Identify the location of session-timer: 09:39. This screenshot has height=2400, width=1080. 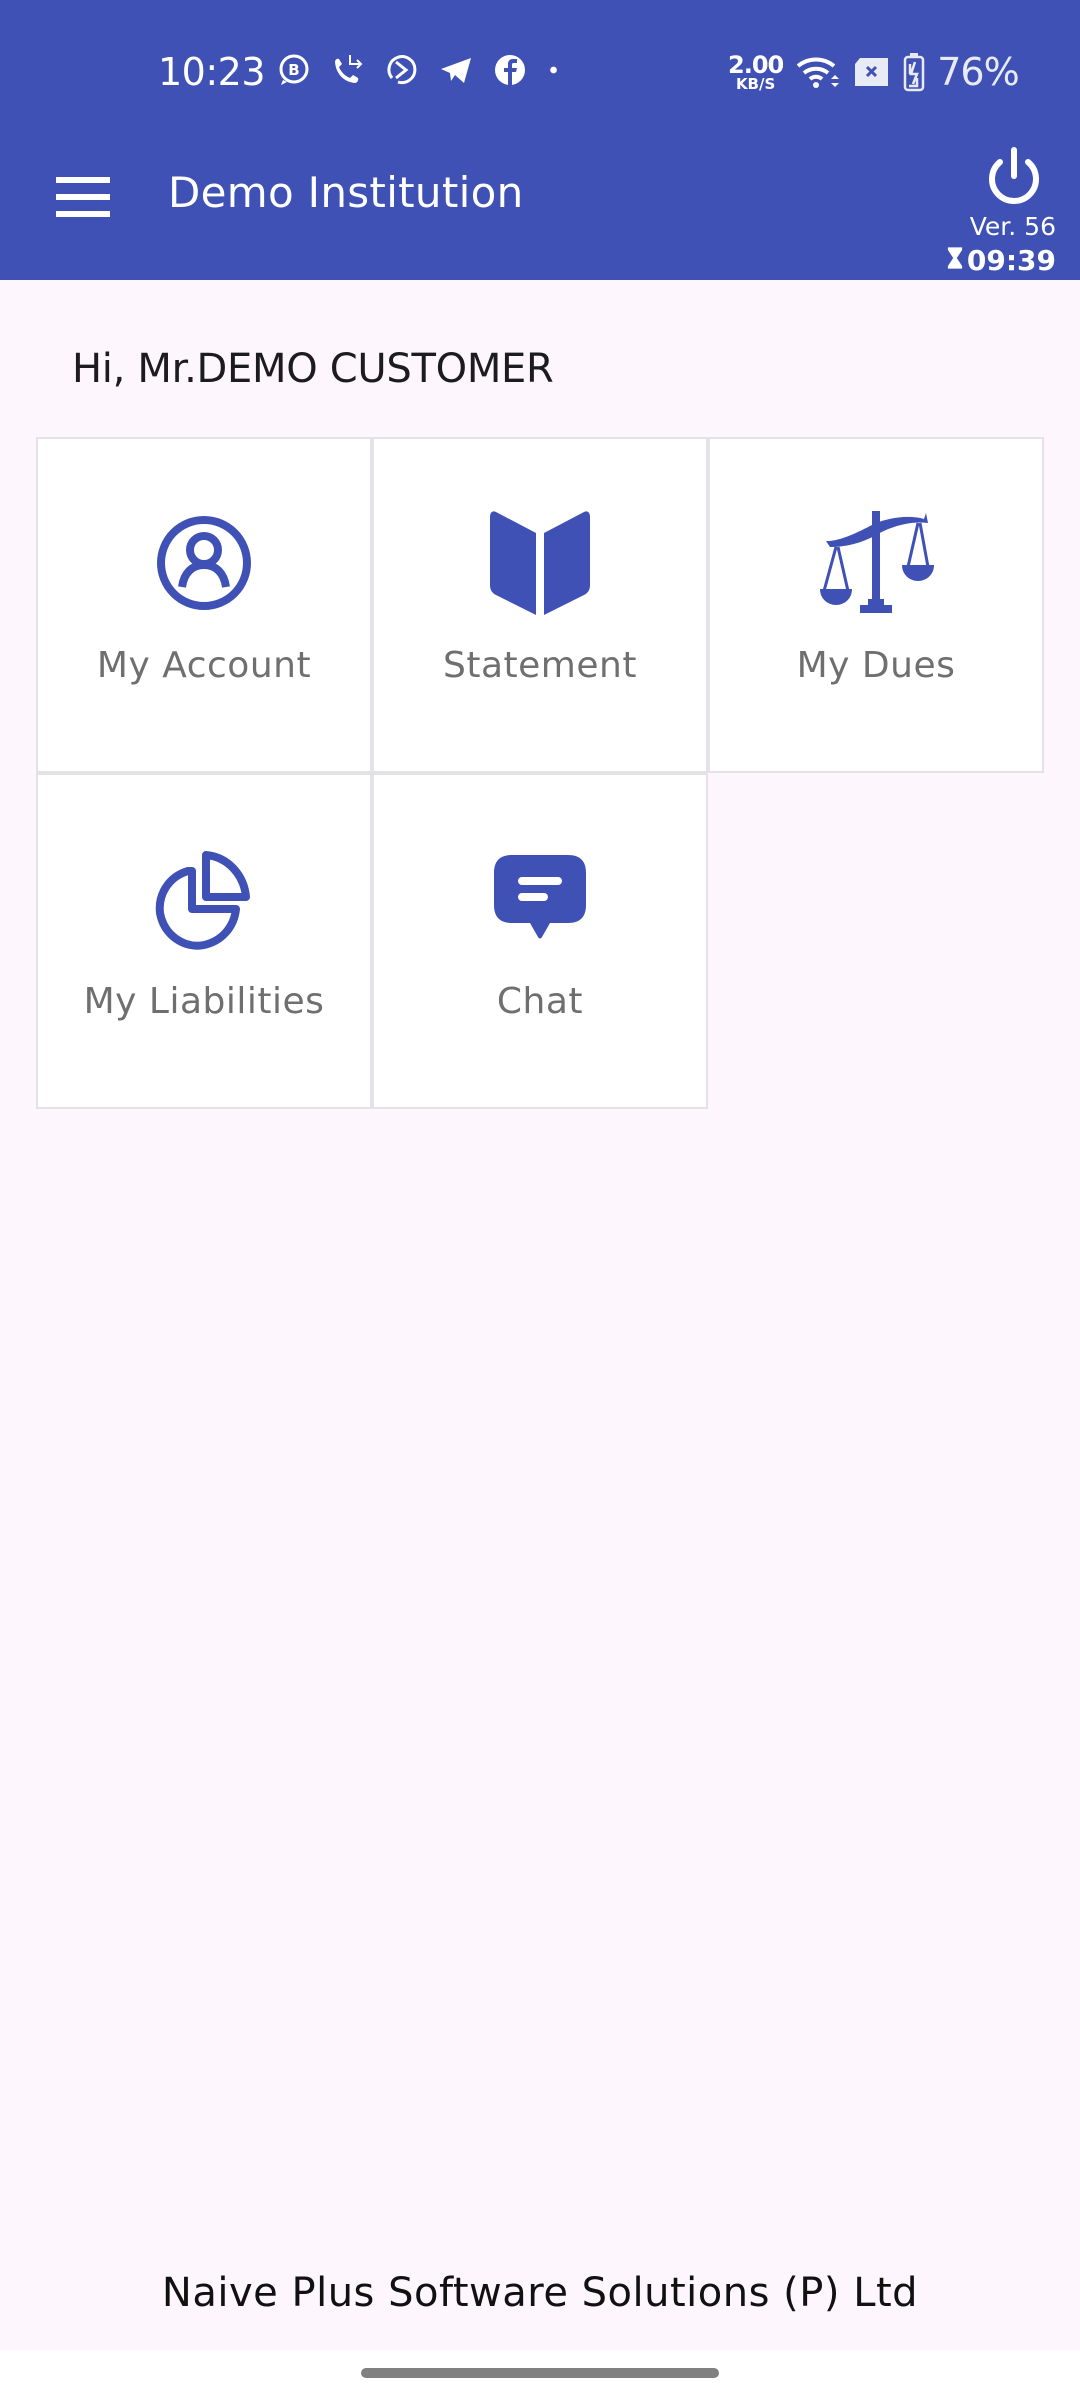
(1001, 260).